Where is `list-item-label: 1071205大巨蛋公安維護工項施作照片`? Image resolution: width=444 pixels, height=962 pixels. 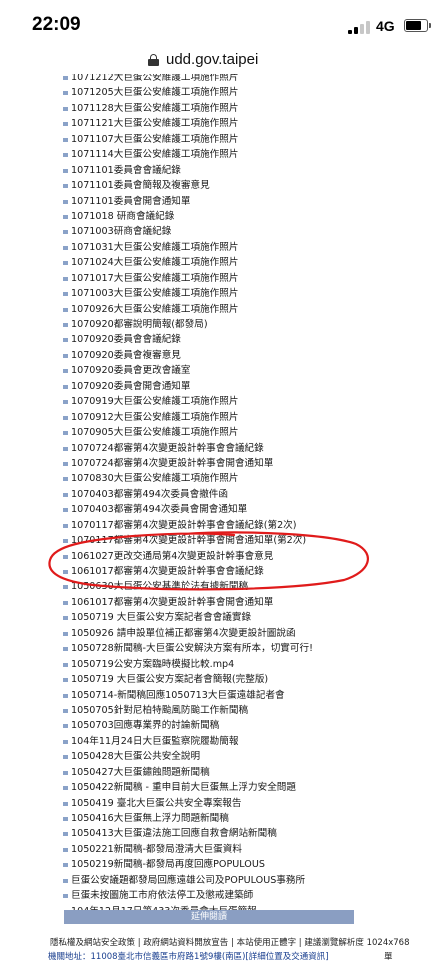
list-item-label: 1071205大巨蛋公安維護工項施作照片 is located at coordinates (154, 92).